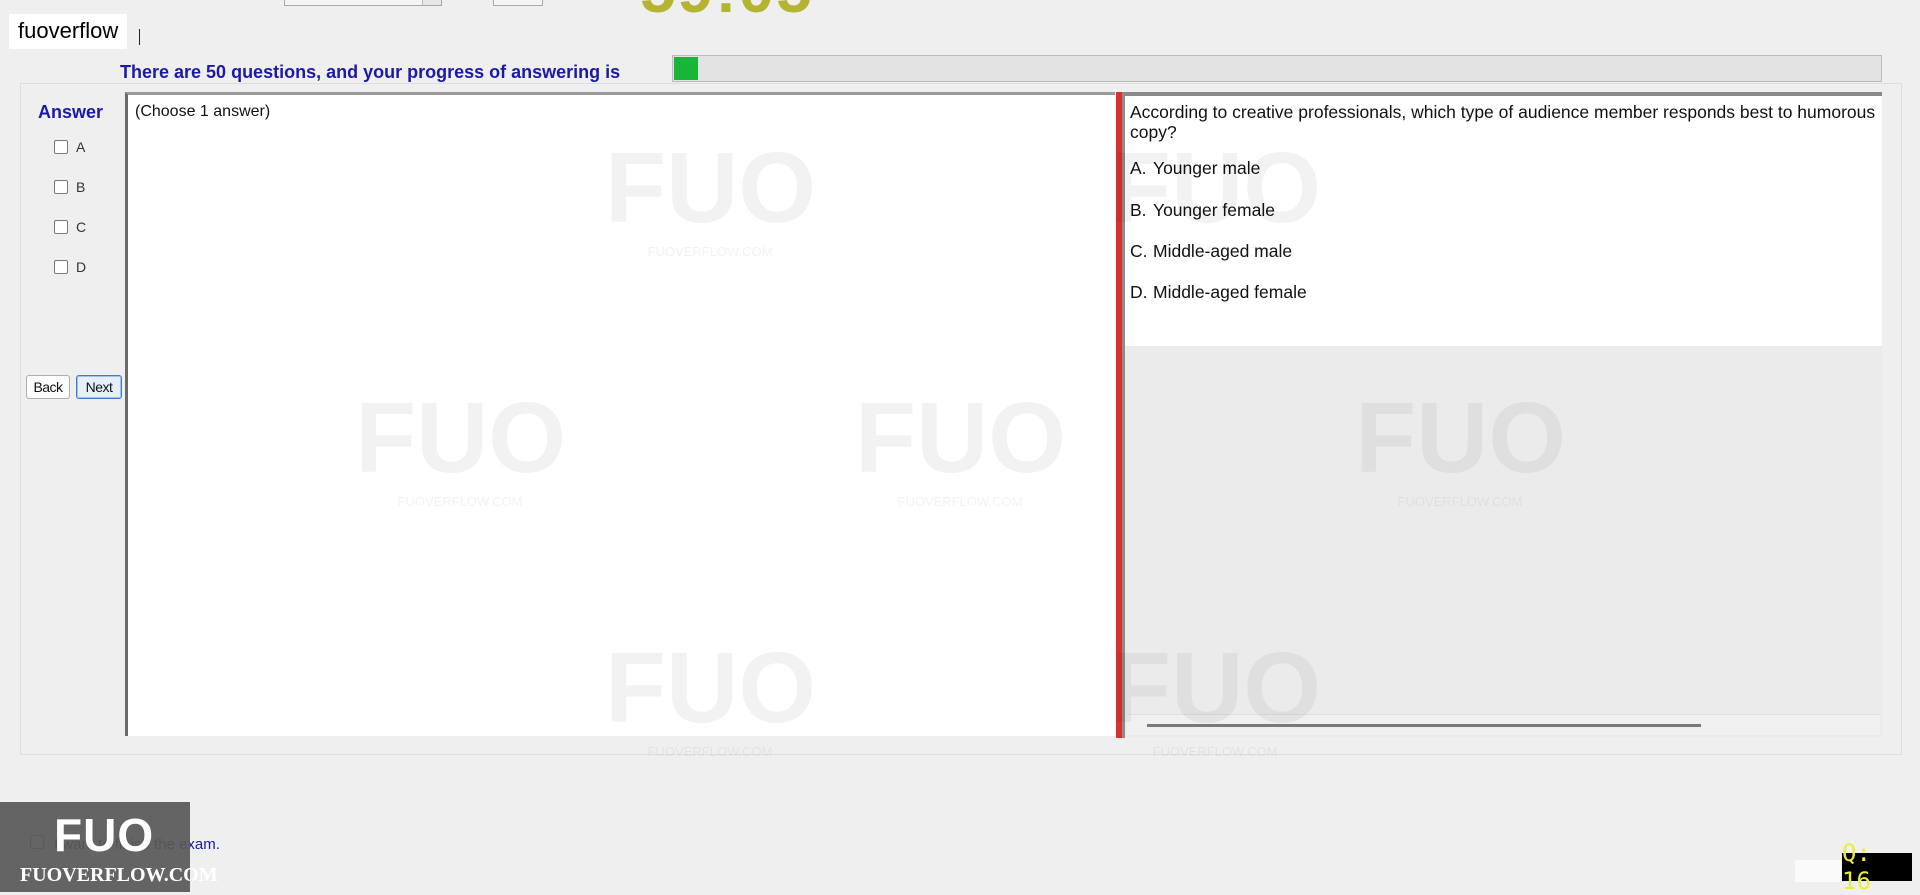  I want to click on back-button: Back, so click(48, 387).